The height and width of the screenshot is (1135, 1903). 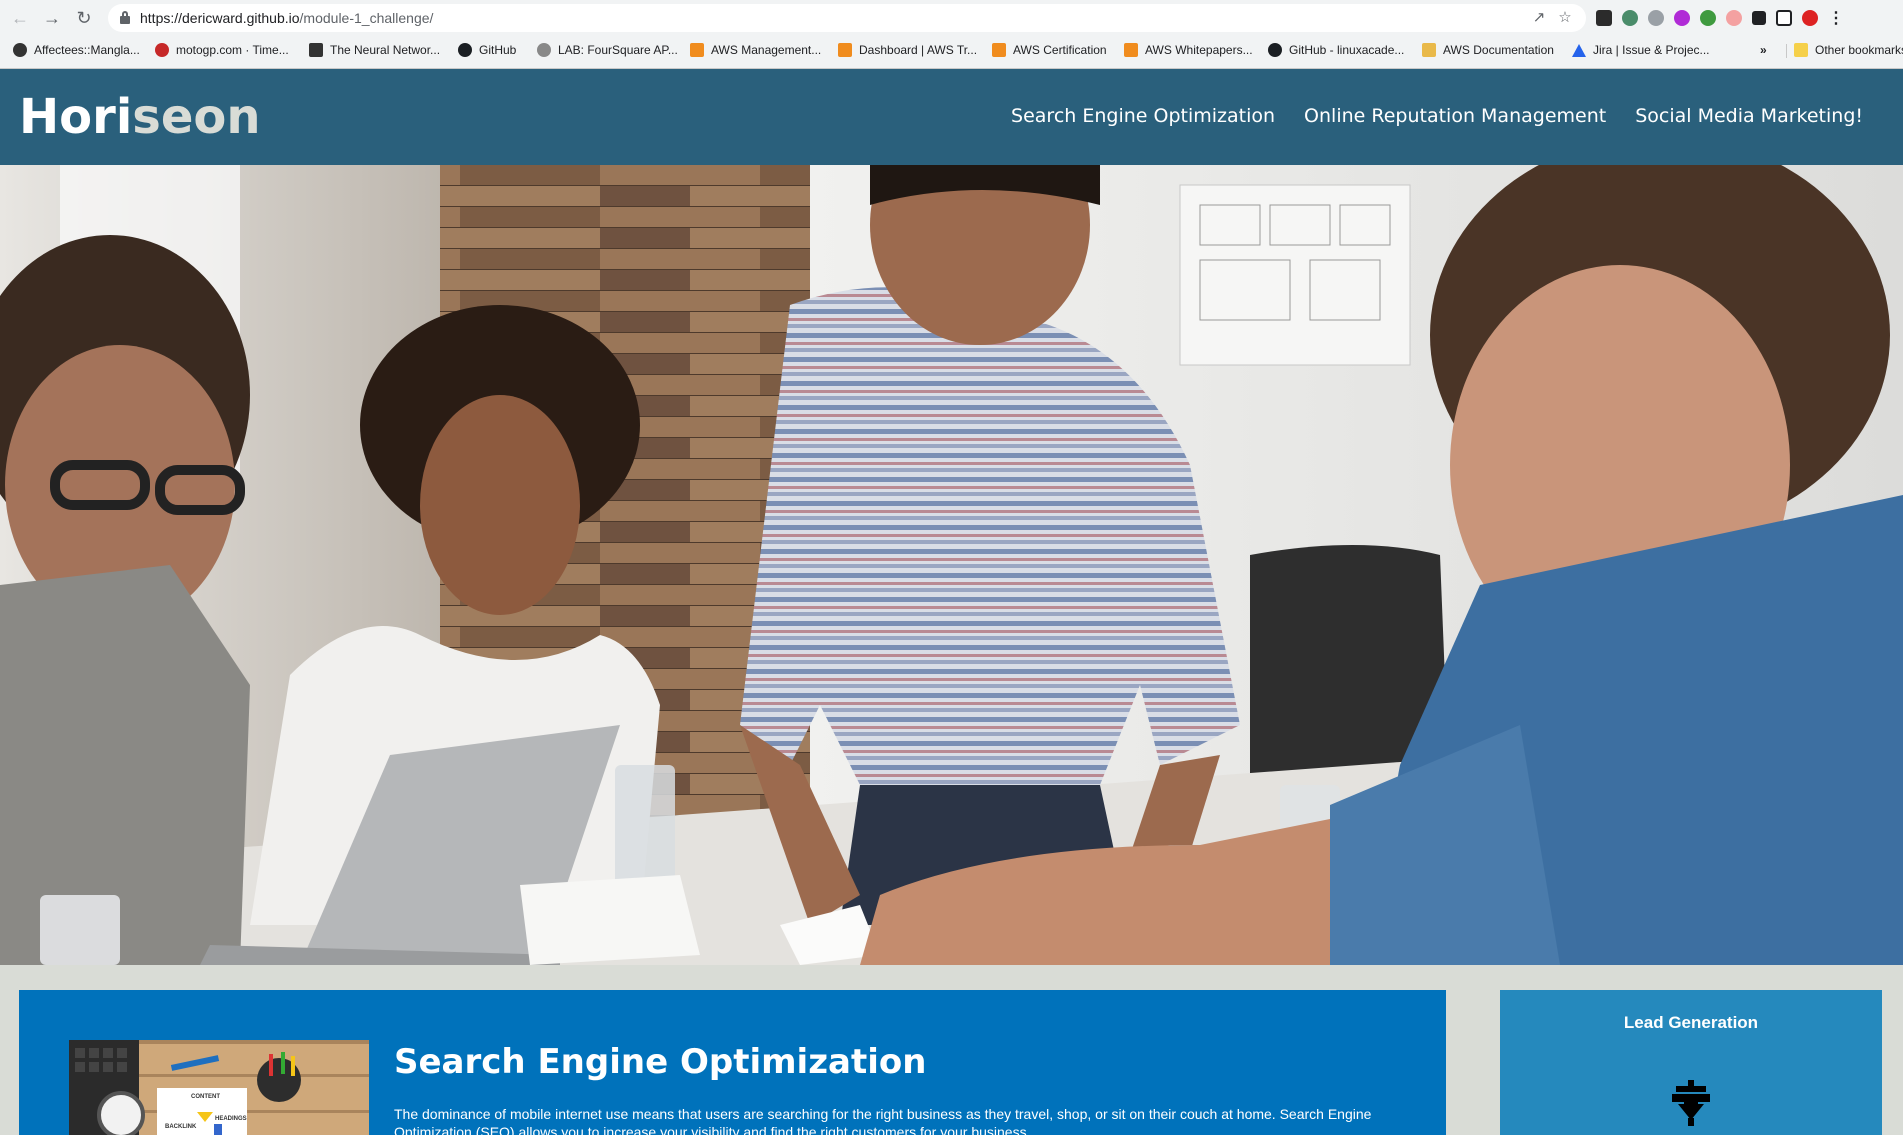 I want to click on purple-extension-icon, so click(x=1682, y=18).